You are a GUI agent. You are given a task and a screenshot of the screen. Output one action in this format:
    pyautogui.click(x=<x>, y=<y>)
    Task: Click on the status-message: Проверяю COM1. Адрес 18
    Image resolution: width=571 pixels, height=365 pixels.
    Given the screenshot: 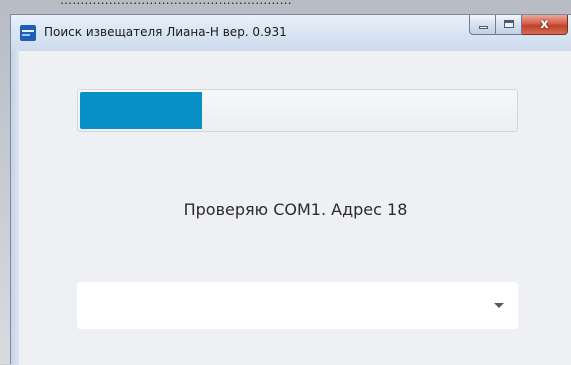 What is the action you would take?
    pyautogui.click(x=295, y=209)
    